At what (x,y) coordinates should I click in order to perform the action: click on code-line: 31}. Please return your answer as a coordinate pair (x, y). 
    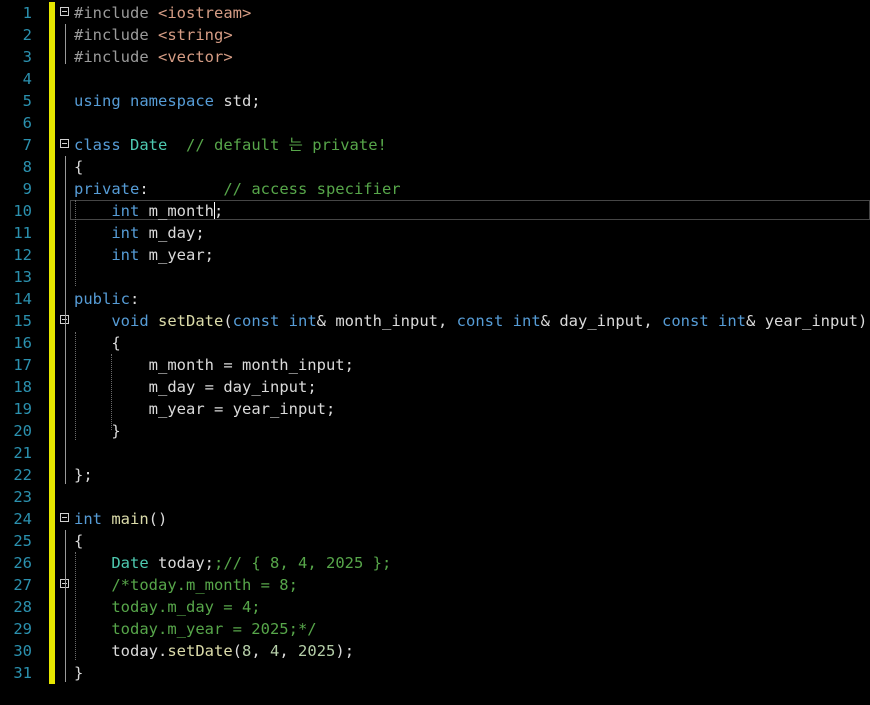
    Looking at the image, I should click on (435, 673).